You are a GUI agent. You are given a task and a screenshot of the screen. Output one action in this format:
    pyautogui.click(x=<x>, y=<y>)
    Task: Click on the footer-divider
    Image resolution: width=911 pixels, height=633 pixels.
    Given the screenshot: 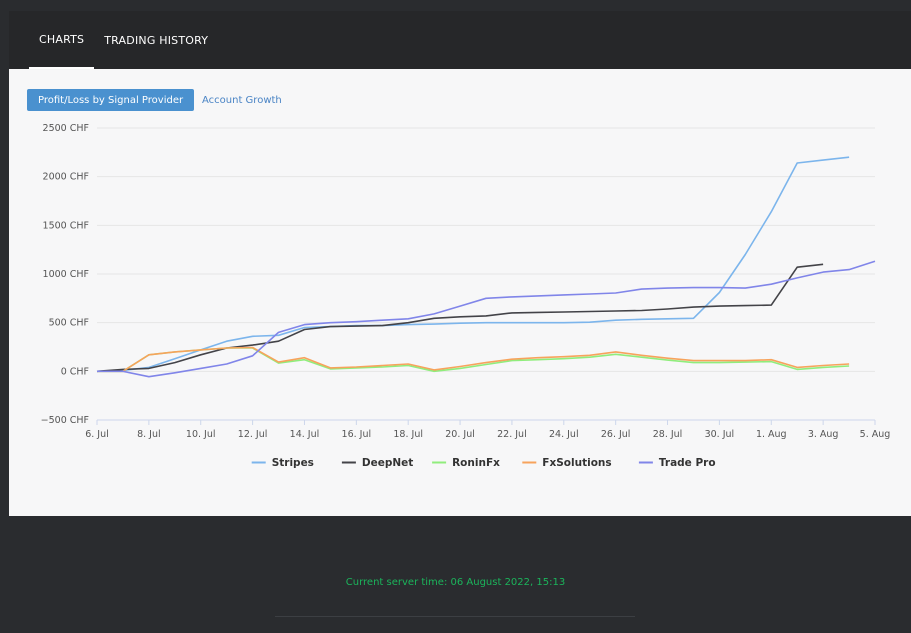 What is the action you would take?
    pyautogui.click(x=455, y=616)
    